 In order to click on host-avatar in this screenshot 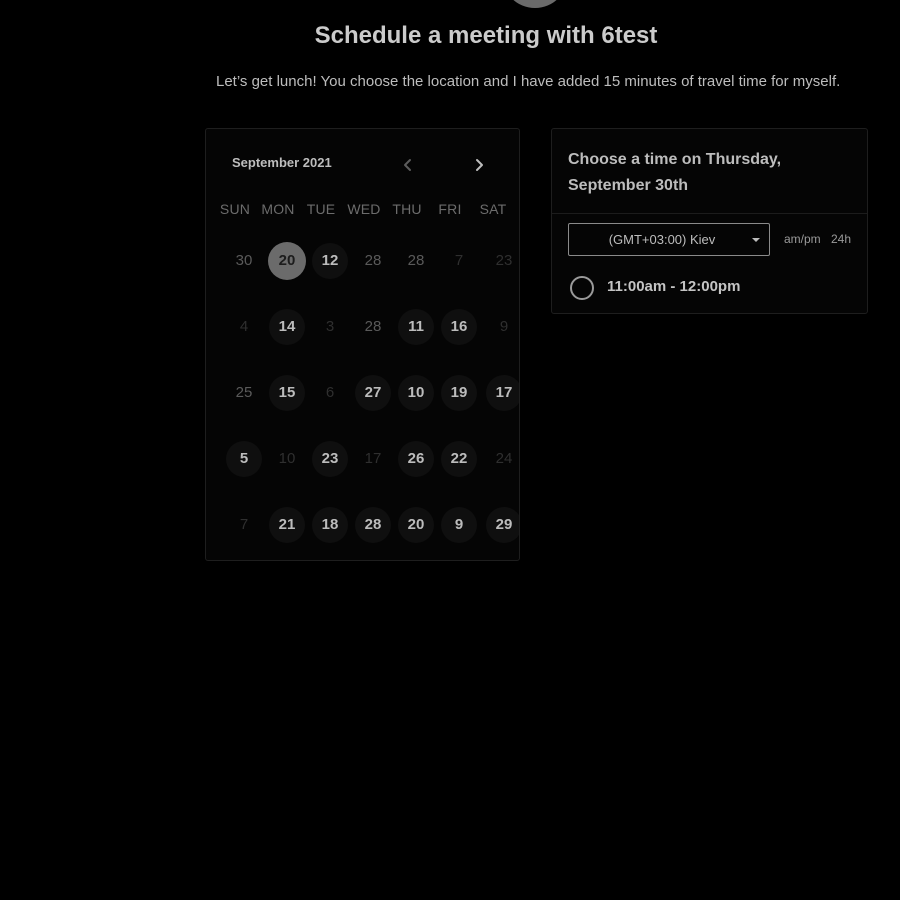, I will do `click(535, 4)`.